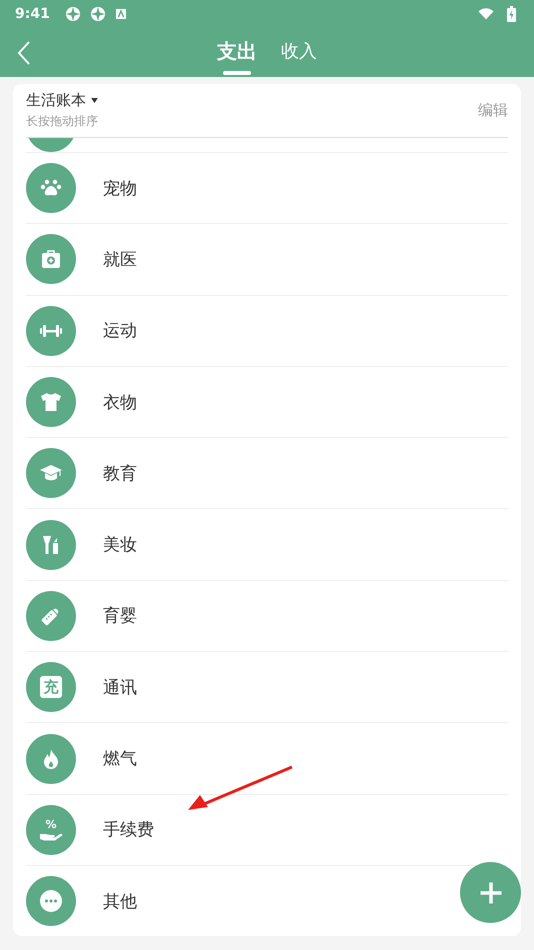 This screenshot has width=534, height=950. I want to click on more-icon, so click(51, 901).